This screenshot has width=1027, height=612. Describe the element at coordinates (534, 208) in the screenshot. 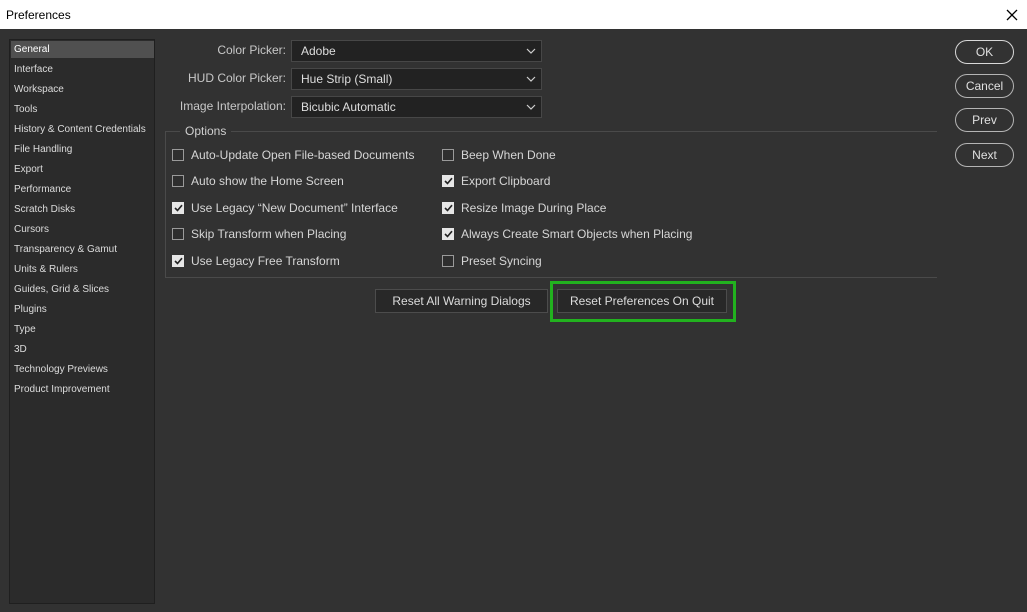

I see `checkbox-label: Resize Image During Place` at that location.